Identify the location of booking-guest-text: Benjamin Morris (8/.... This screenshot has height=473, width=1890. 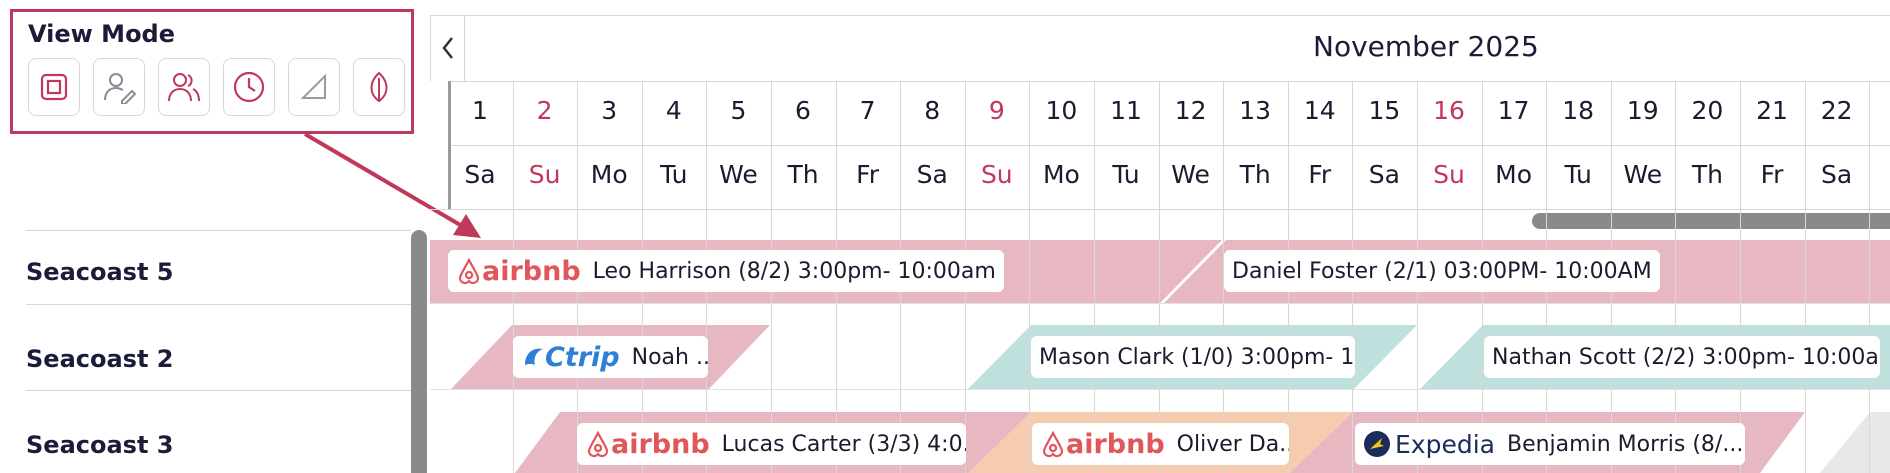
(1625, 444).